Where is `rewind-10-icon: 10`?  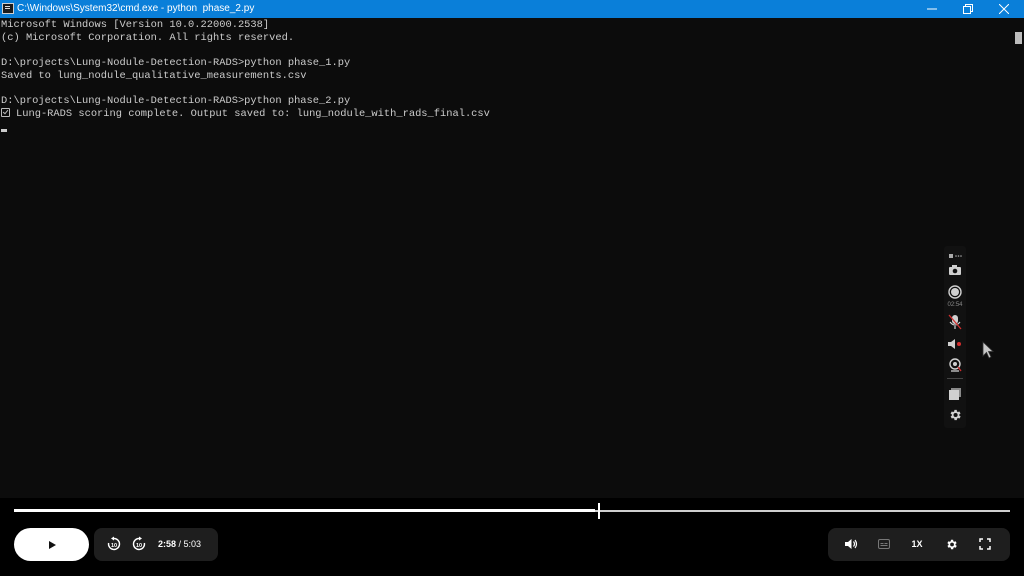
rewind-10-icon: 10 is located at coordinates (114, 544).